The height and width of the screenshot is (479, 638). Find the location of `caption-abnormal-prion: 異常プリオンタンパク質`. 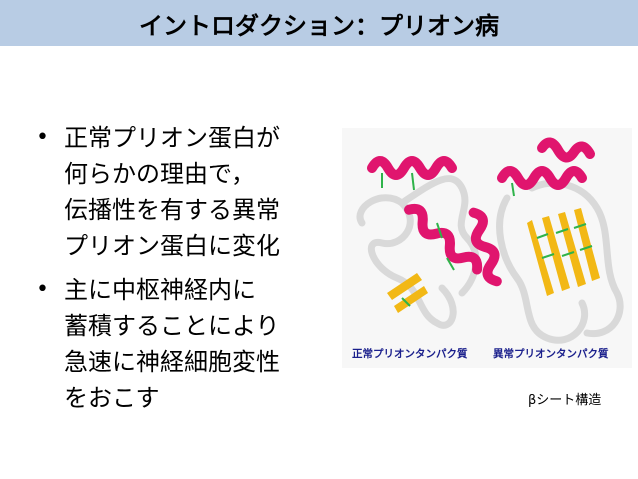

caption-abnormal-prion: 異常プリオンタンパク質 is located at coordinates (551, 354).